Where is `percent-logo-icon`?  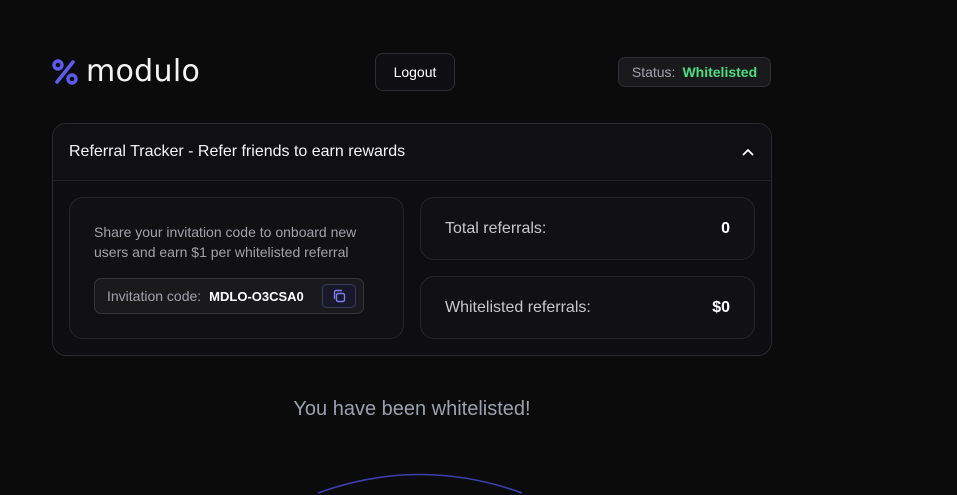 percent-logo-icon is located at coordinates (65, 72).